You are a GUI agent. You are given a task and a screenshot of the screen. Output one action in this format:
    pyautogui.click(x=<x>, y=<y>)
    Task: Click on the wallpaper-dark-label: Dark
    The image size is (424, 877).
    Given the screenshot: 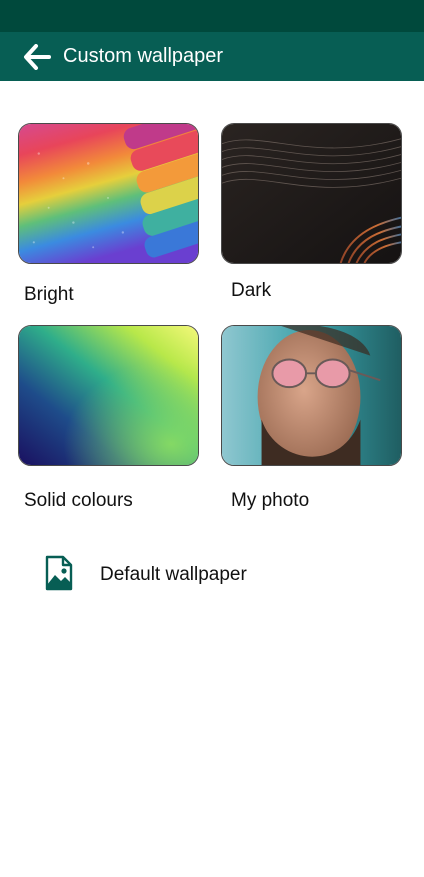 What is the action you would take?
    pyautogui.click(x=251, y=290)
    